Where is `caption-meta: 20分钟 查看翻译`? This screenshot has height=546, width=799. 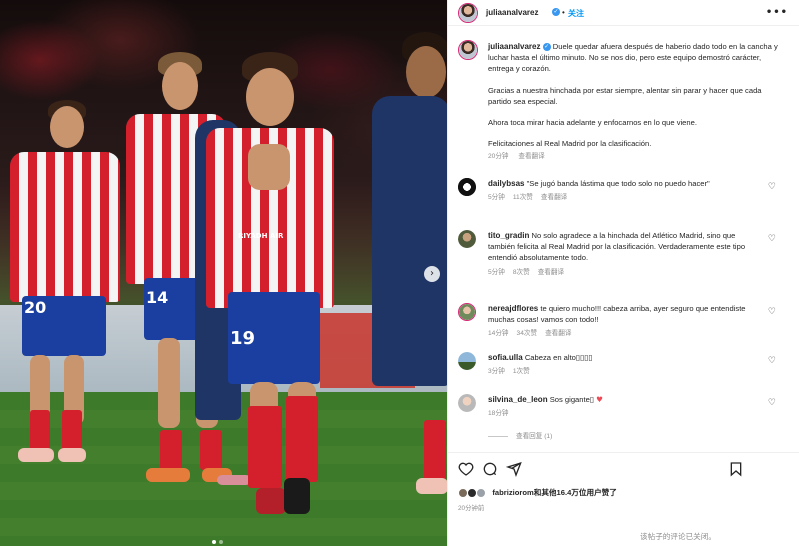
caption-meta: 20分钟 查看翻译 is located at coordinates (634, 156).